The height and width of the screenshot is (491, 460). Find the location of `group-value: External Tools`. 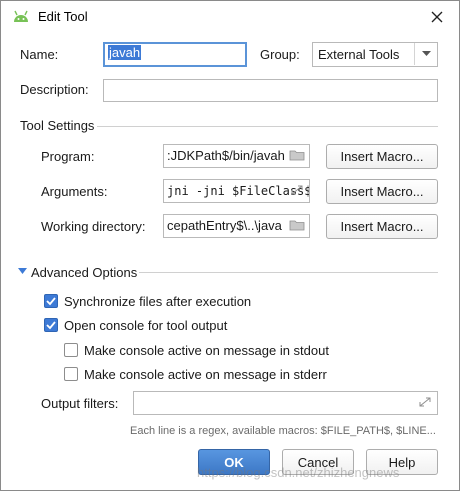

group-value: External Tools is located at coordinates (359, 54).